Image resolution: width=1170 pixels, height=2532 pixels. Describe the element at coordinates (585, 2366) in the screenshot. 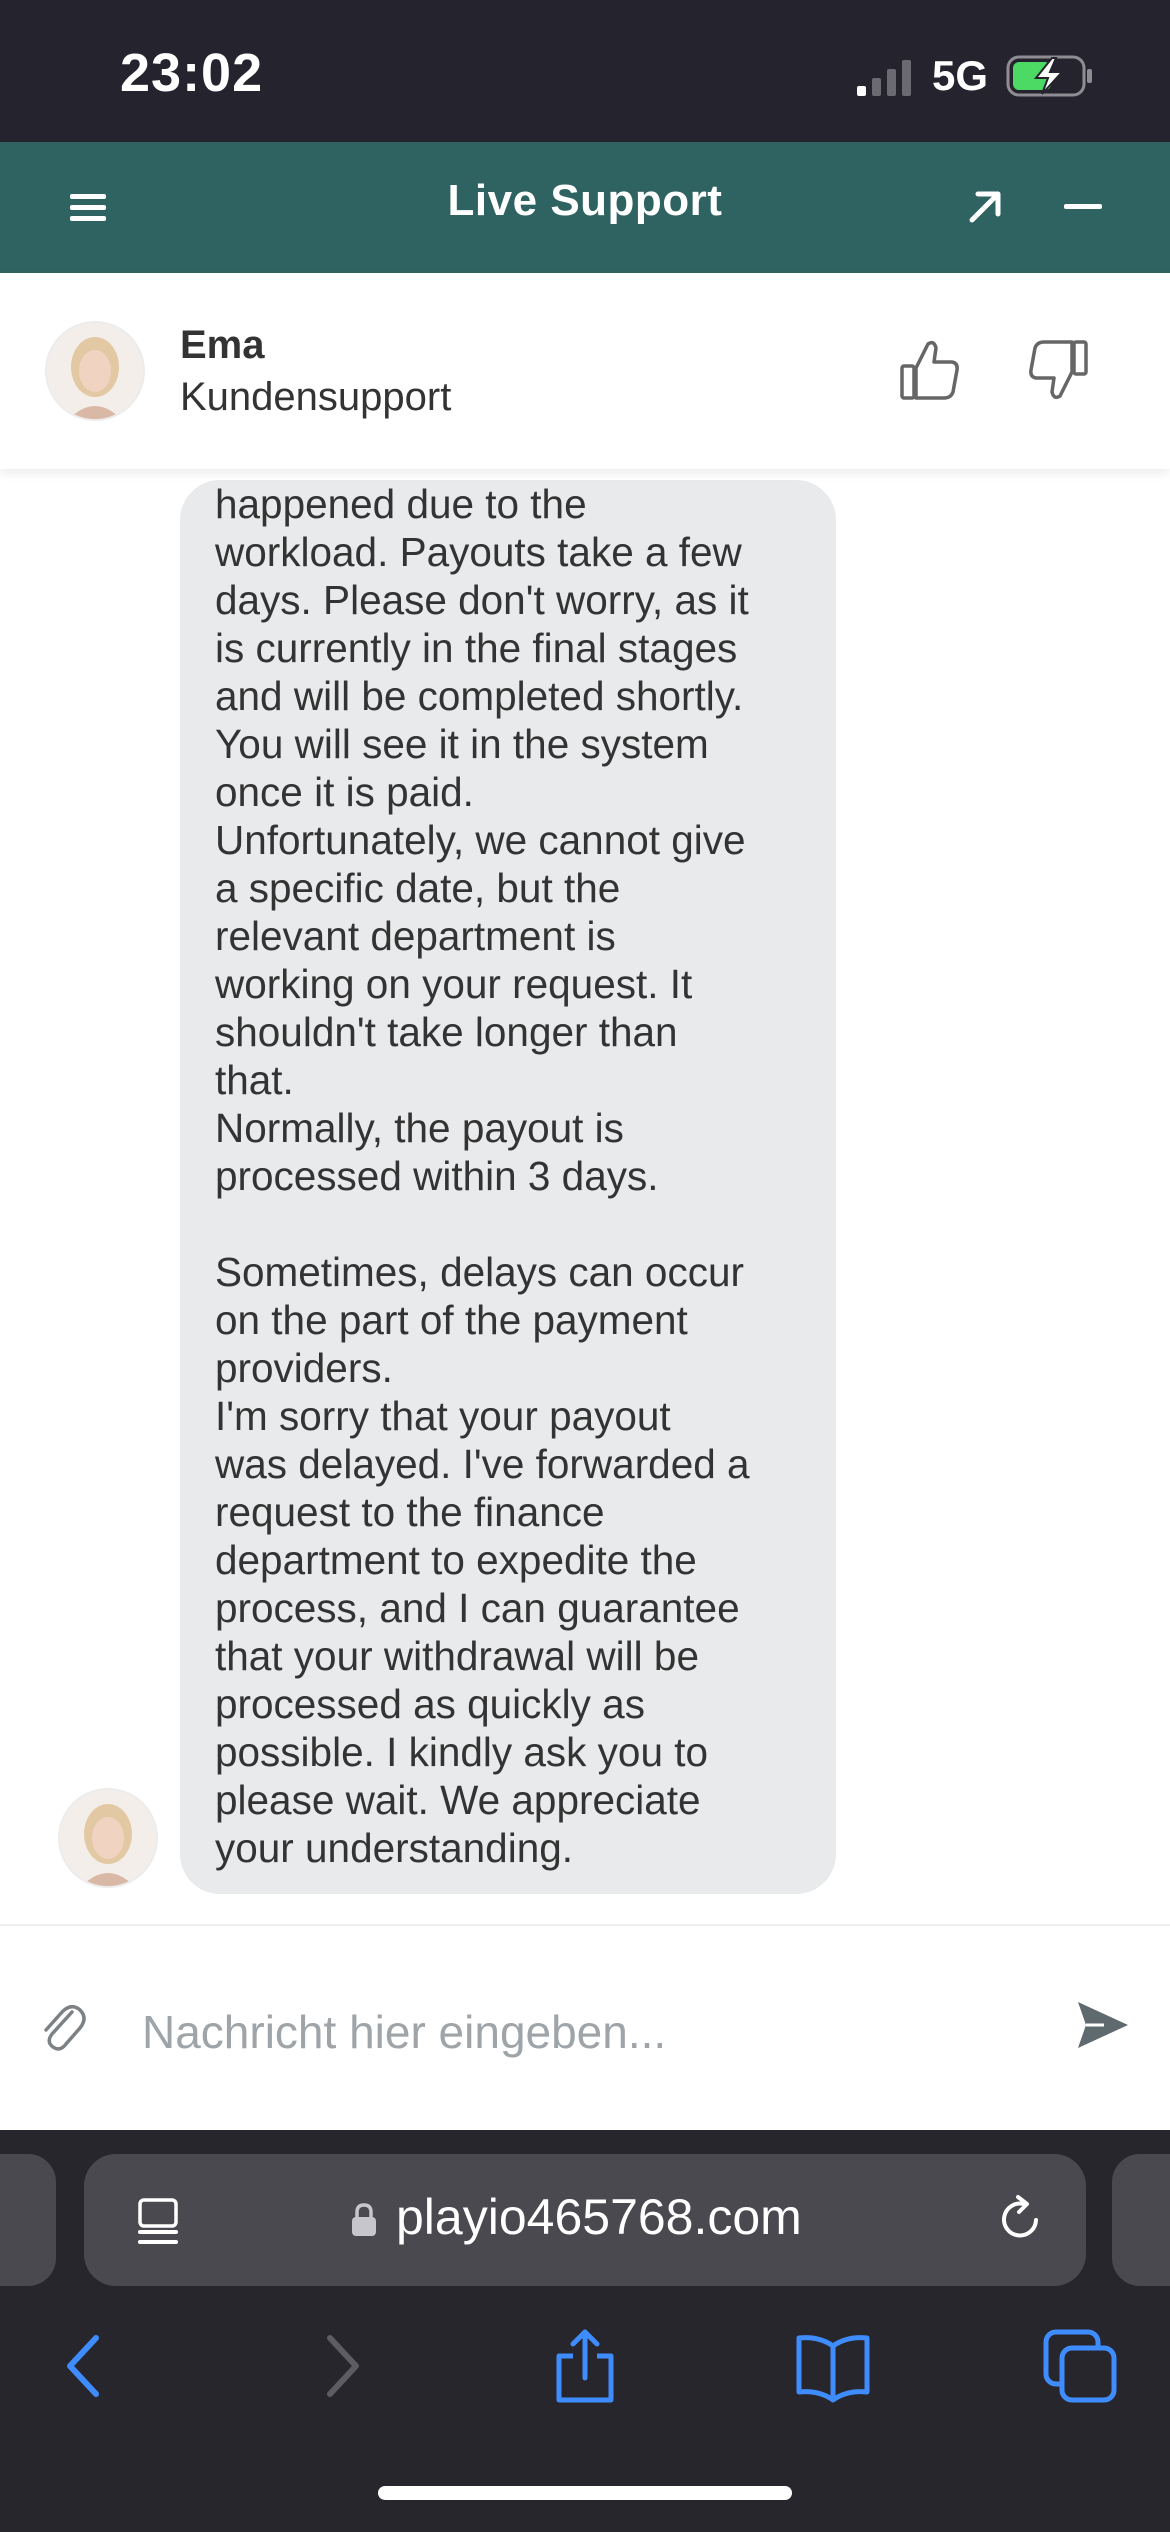

I see `share-icon` at that location.